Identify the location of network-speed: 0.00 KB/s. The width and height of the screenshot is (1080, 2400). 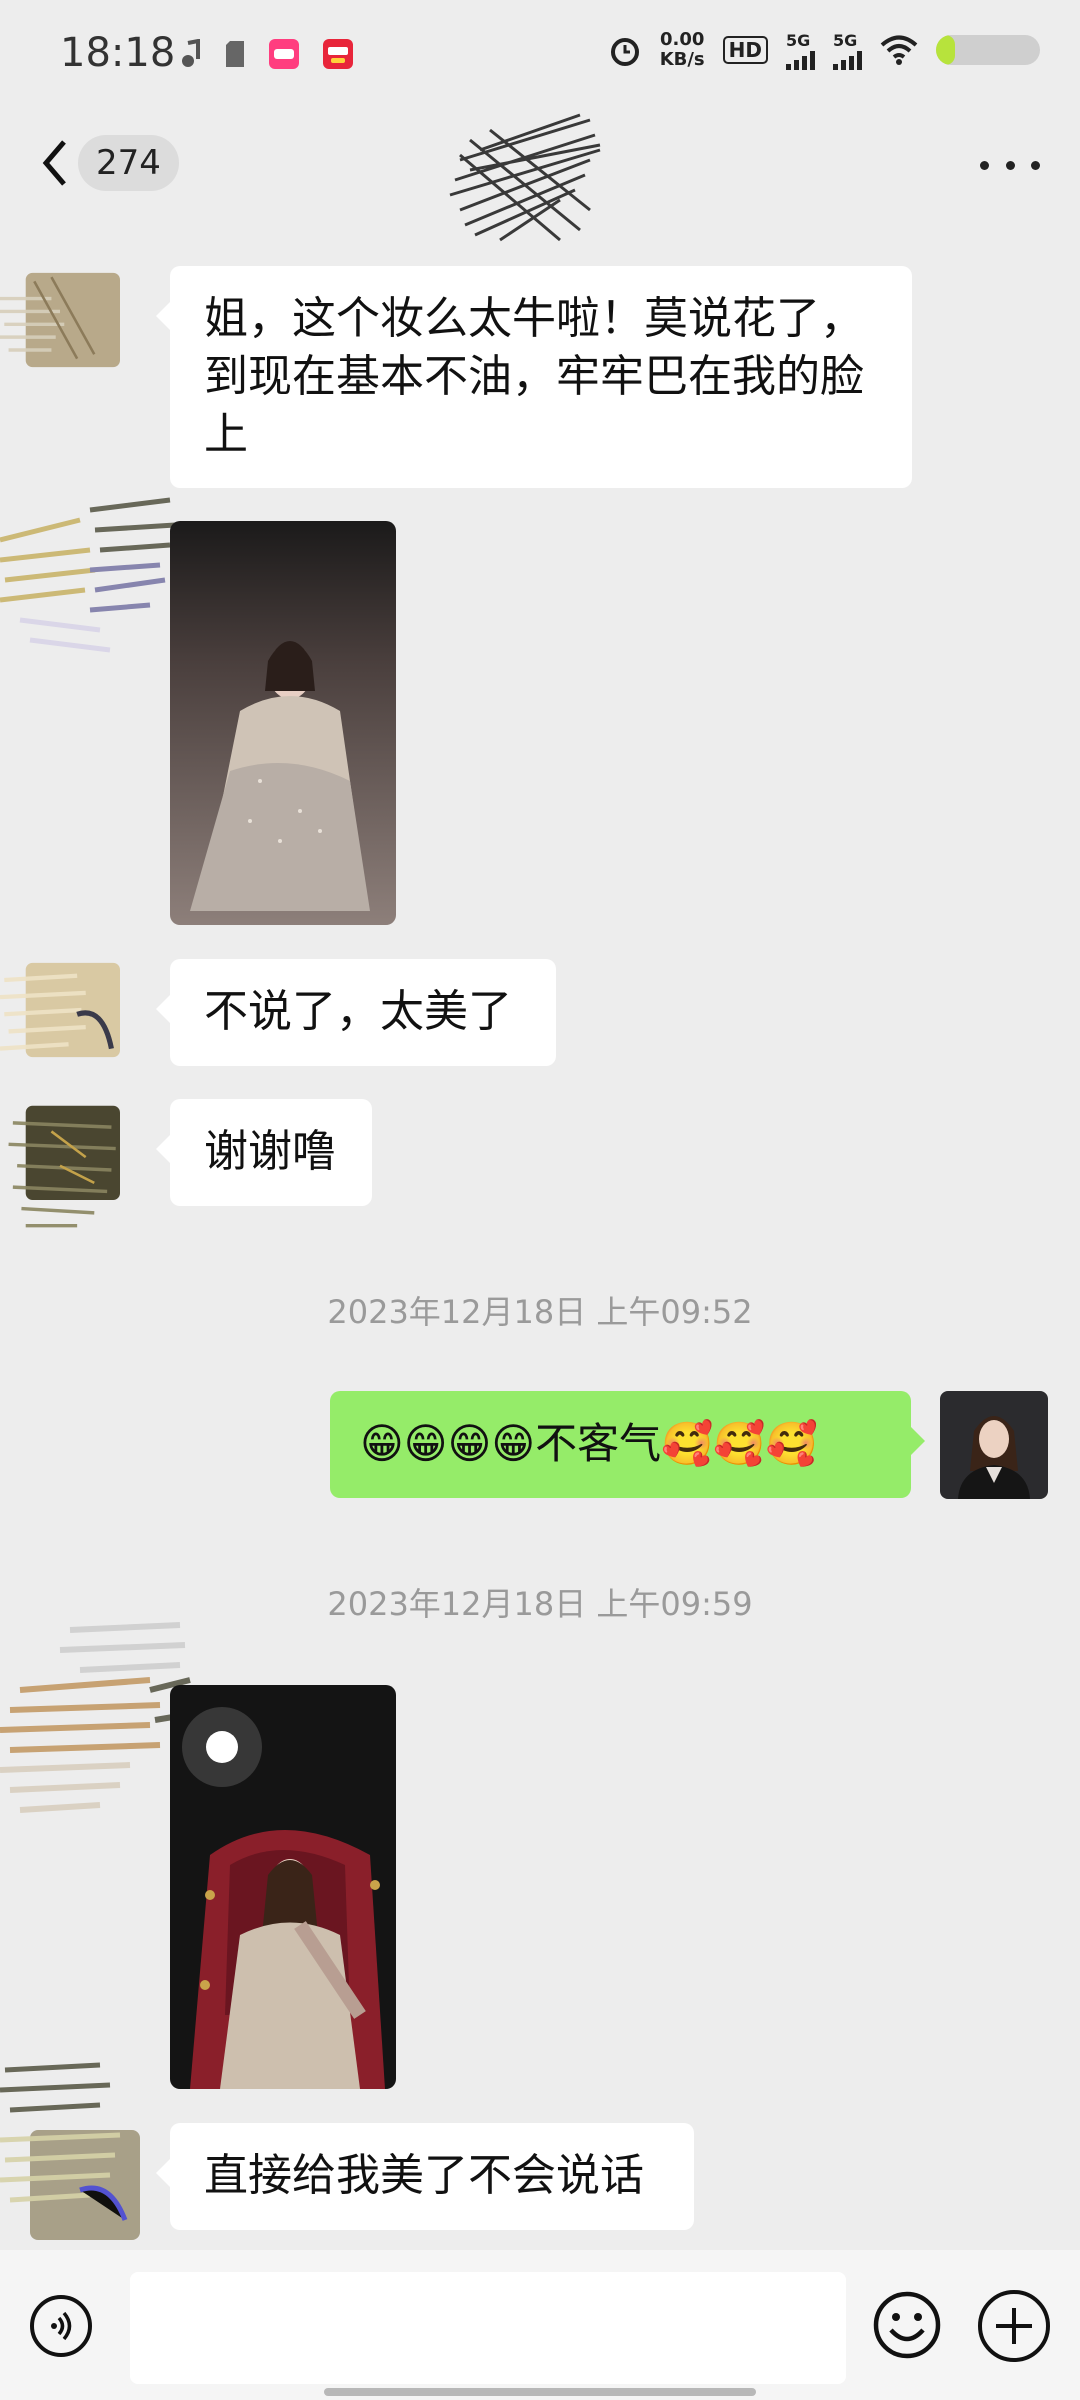
(682, 50).